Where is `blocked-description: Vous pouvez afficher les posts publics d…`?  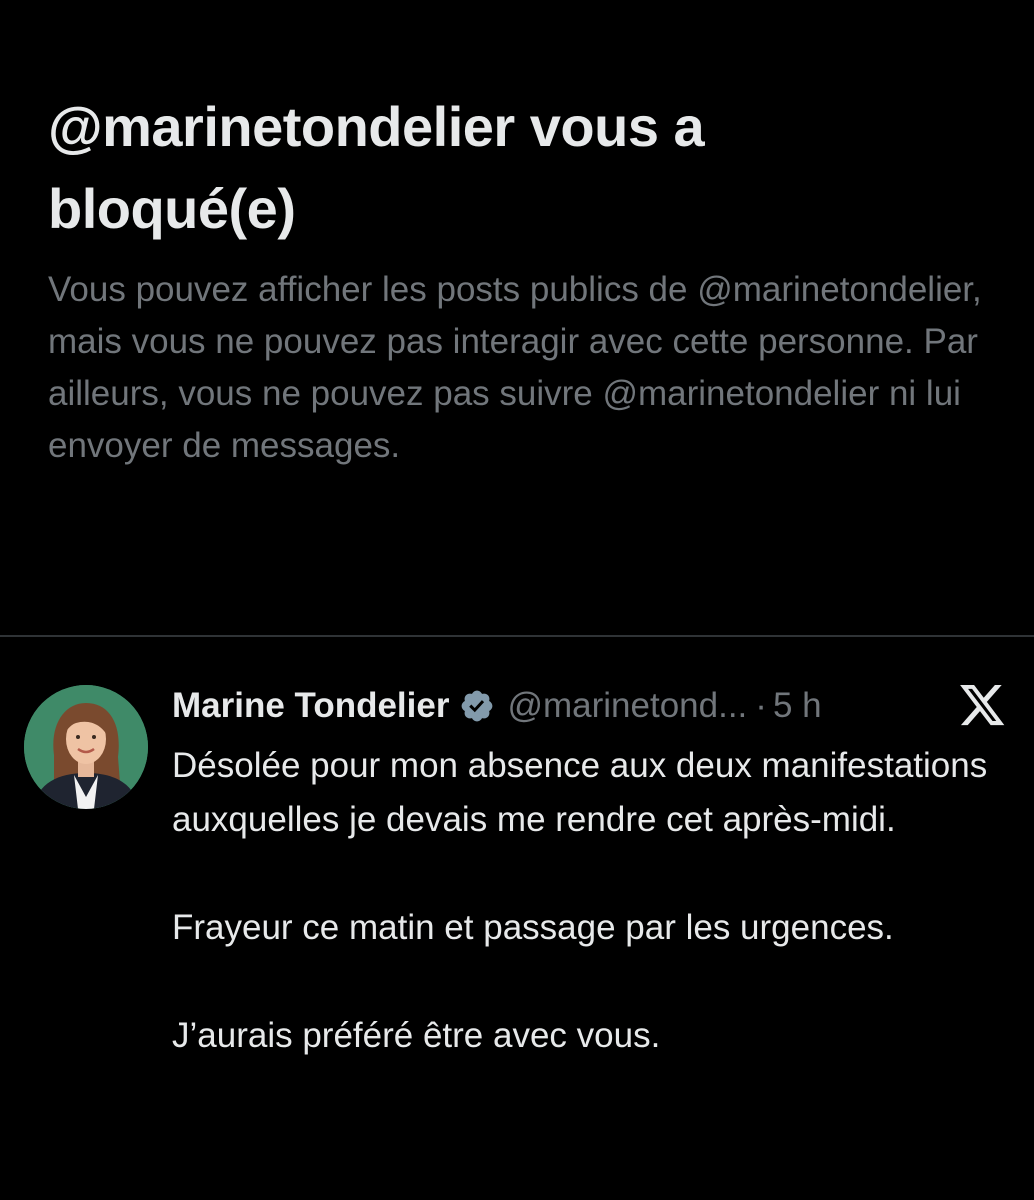 blocked-description: Vous pouvez afficher les posts publics d… is located at coordinates (515, 367).